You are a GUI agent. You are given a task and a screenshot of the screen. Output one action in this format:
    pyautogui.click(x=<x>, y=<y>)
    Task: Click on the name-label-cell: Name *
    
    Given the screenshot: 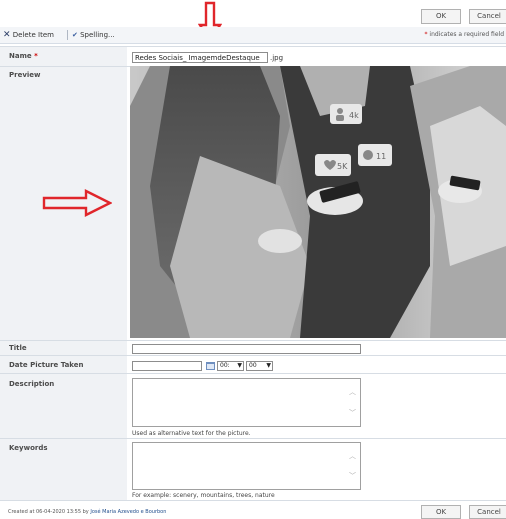 What is the action you would take?
    pyautogui.click(x=63, y=56)
    